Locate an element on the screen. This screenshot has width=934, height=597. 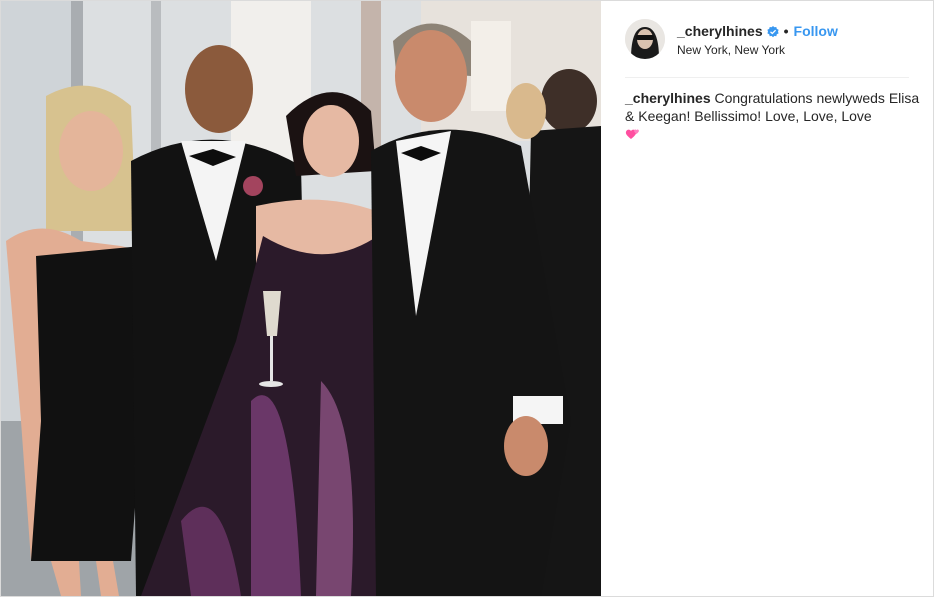
header-row: _cherylhines • Follow is located at coordinates (757, 31).